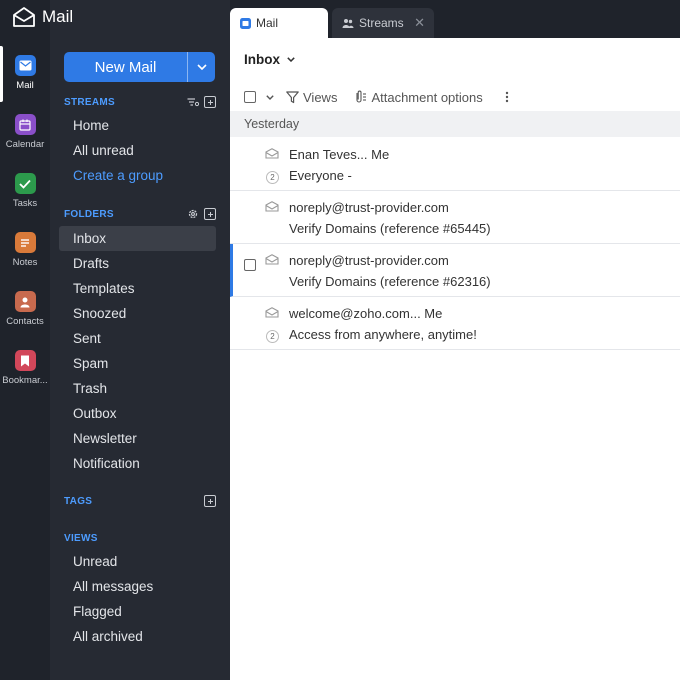  I want to click on contacts-app-icon, so click(25, 301).